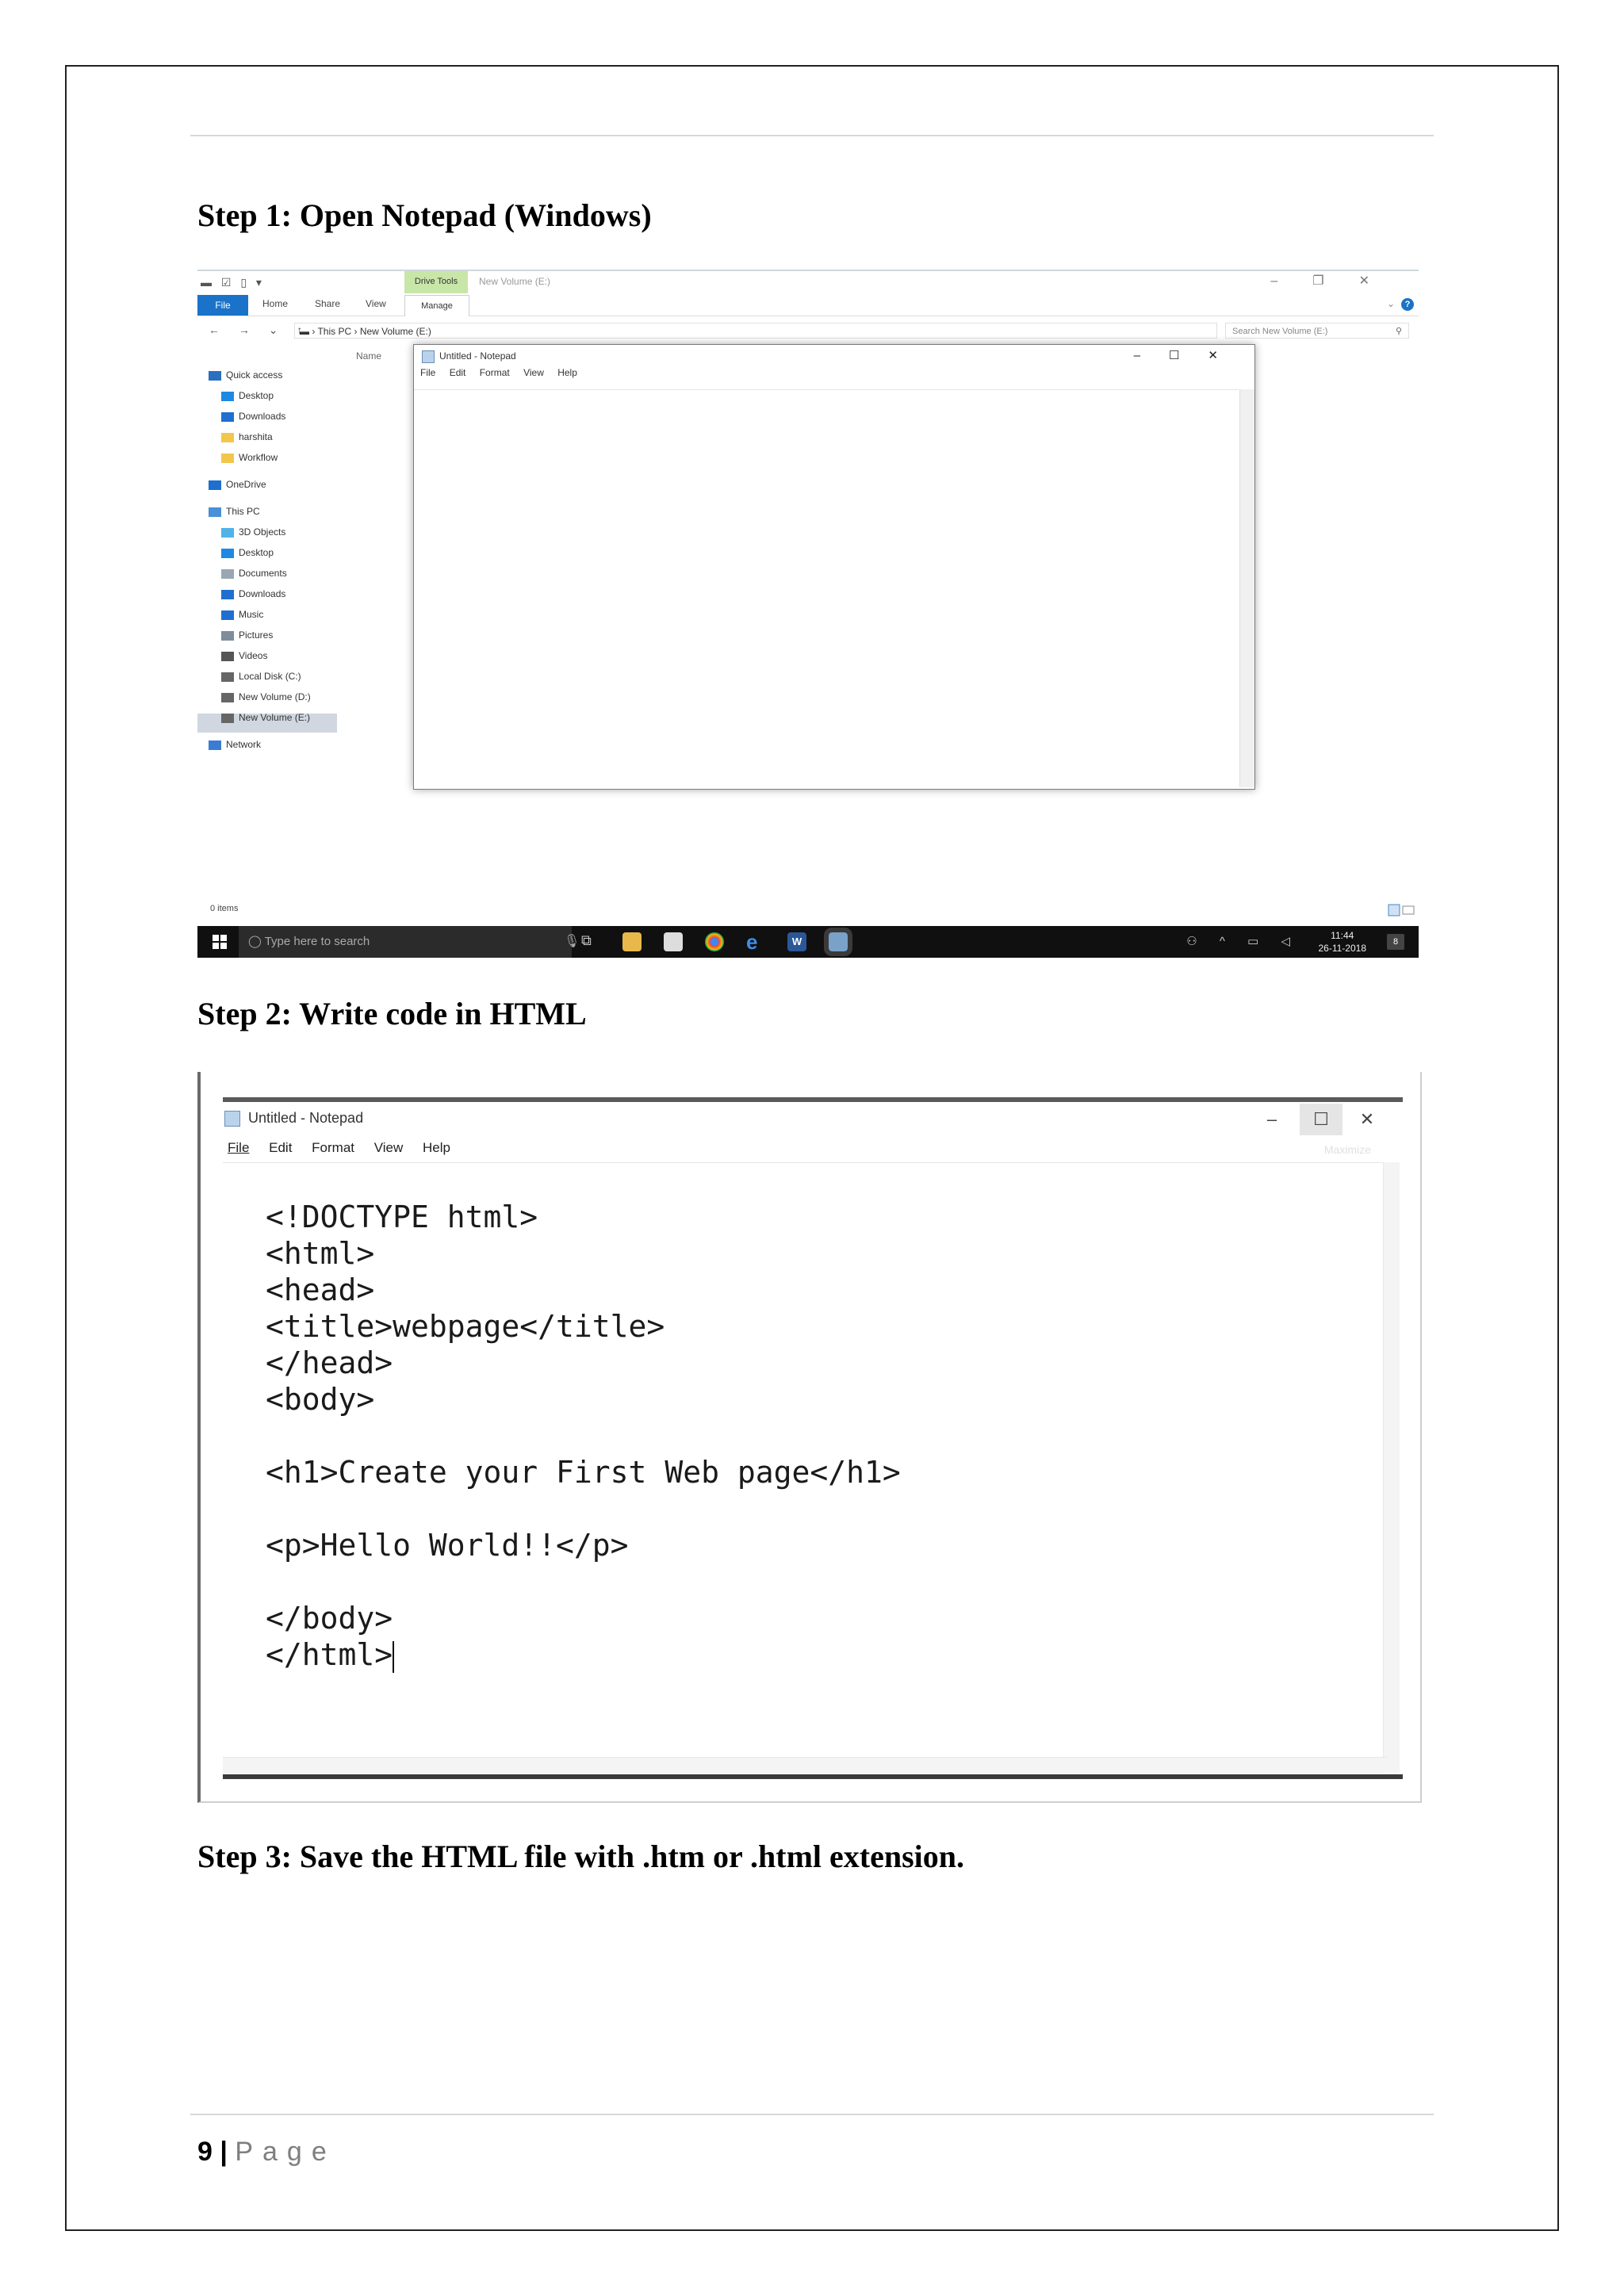  Describe the element at coordinates (632, 941) in the screenshot. I see `file-explorer-taskbar-icon` at that location.